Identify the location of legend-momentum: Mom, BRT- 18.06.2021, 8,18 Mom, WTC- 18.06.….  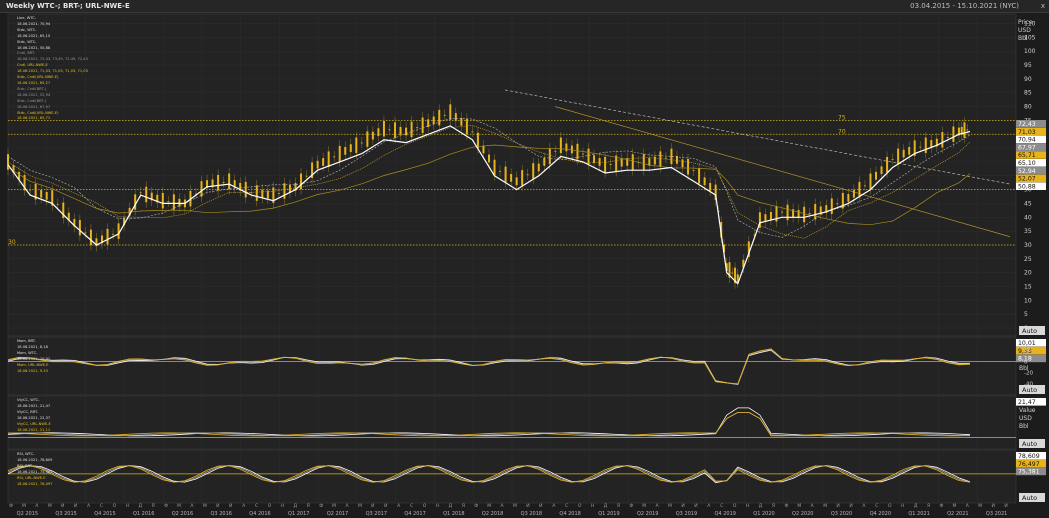
(33, 356).